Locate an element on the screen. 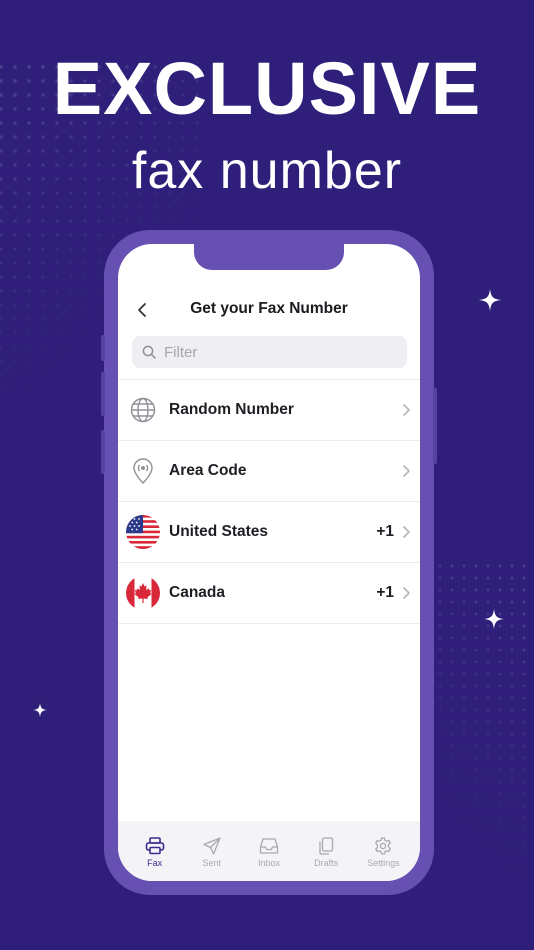 The image size is (534, 950). tab-label: Inbox is located at coordinates (268, 863).